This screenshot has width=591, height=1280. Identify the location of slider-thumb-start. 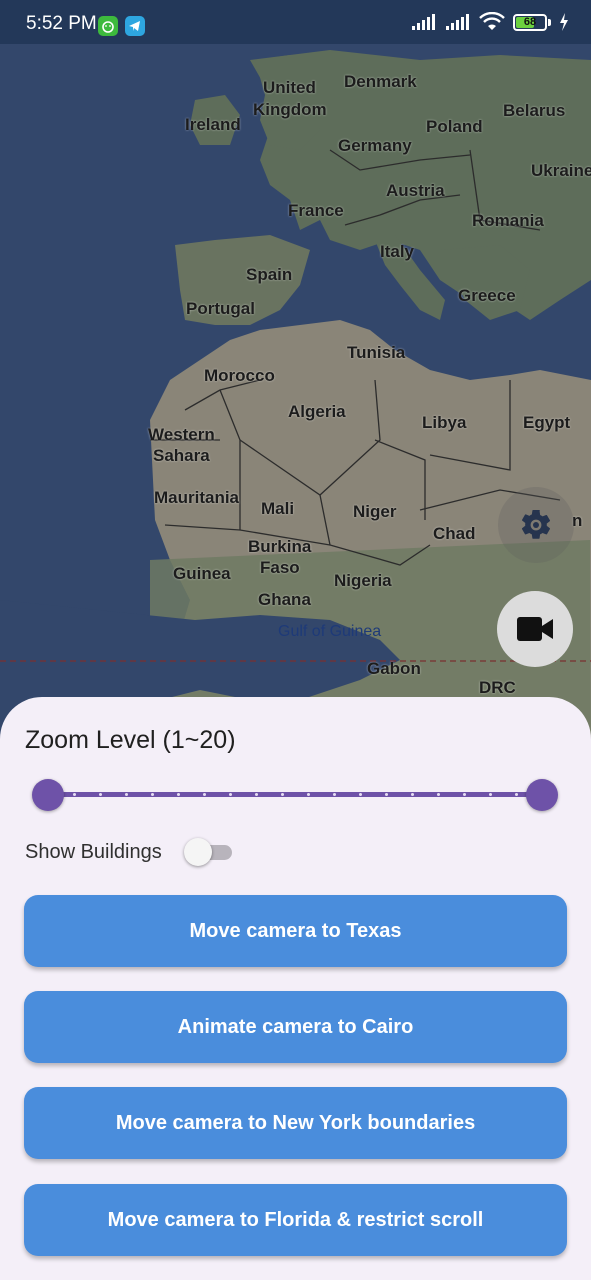
(48, 795).